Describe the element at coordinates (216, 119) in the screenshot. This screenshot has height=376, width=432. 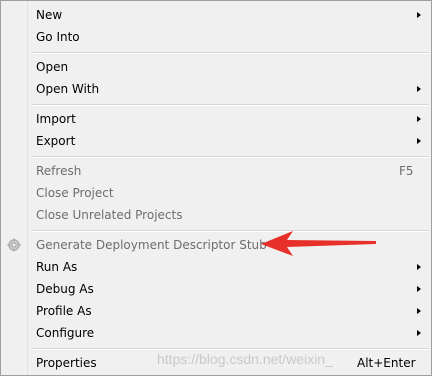
I see `menu-item-import: Import` at that location.